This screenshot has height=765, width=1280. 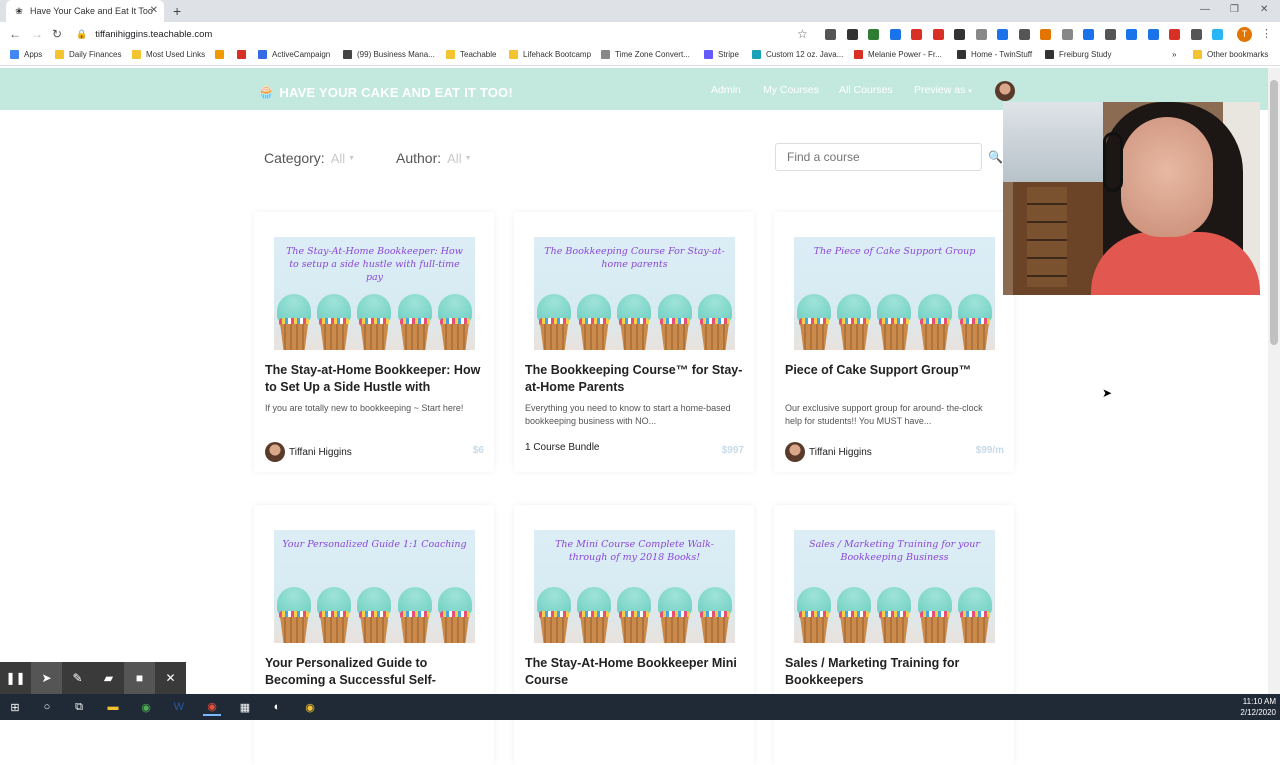 I want to click on bookmark-5: ActiveCampaign, so click(x=294, y=54).